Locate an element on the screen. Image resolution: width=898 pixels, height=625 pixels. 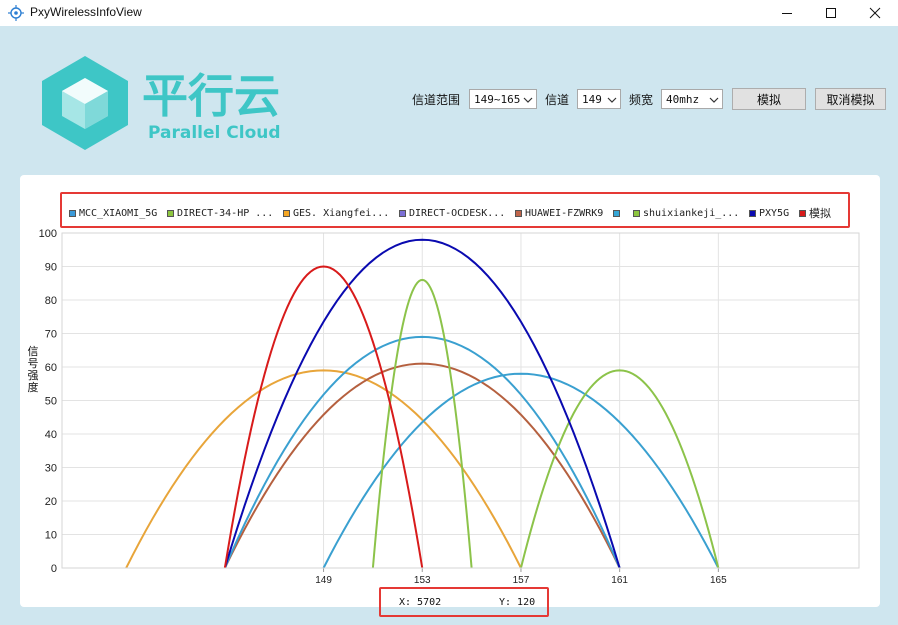
legend-label: HUAWEI-FZWRK9 is located at coordinates (564, 213).